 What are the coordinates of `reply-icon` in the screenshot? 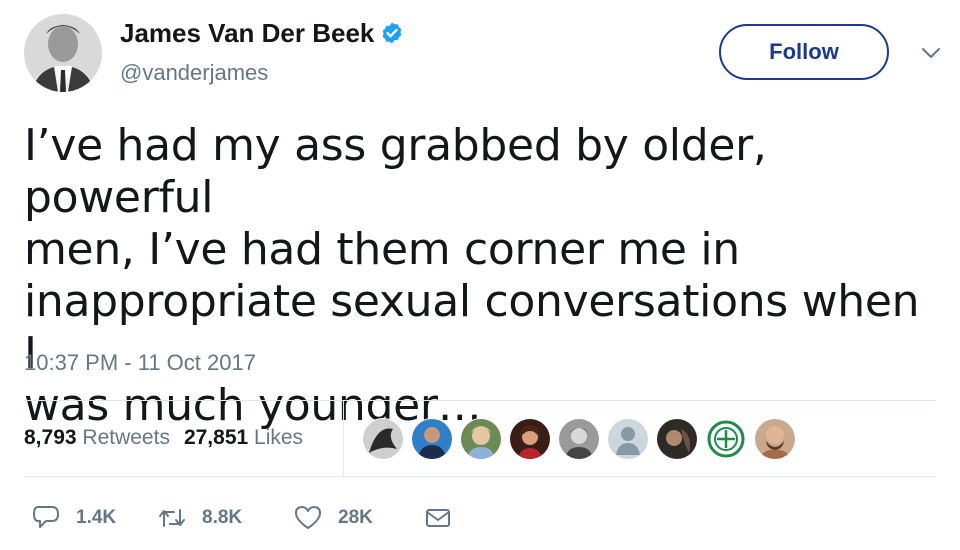 It's located at (46, 517).